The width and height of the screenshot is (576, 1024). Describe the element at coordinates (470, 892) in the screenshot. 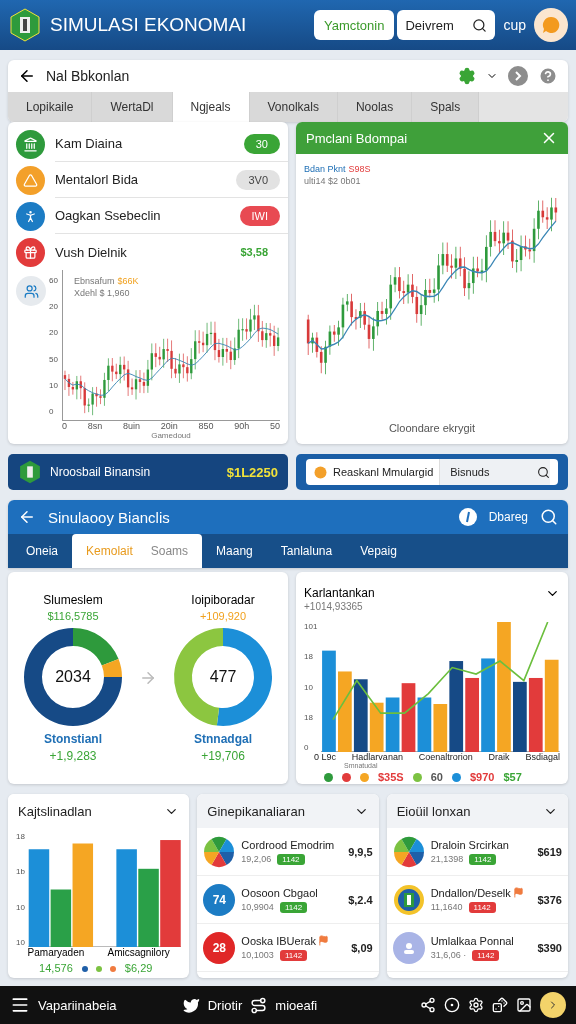

I see `row-name: Dndallon/Deselk` at that location.